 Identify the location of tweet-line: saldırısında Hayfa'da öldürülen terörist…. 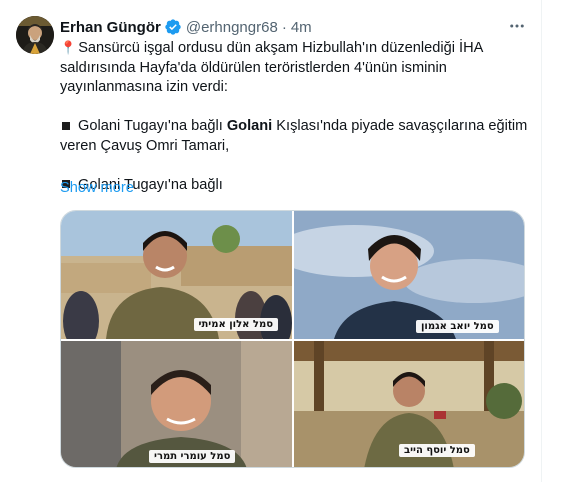
(253, 67).